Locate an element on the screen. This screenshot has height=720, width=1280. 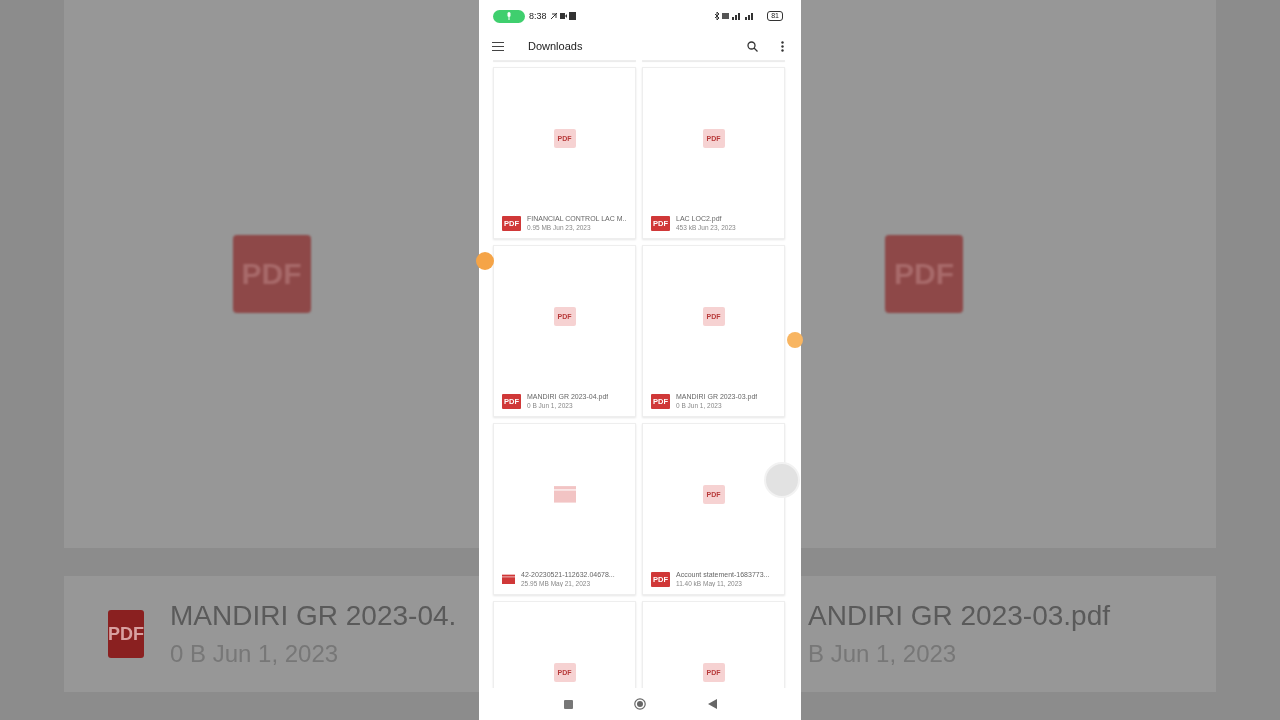
search-button is located at coordinates (752, 46).